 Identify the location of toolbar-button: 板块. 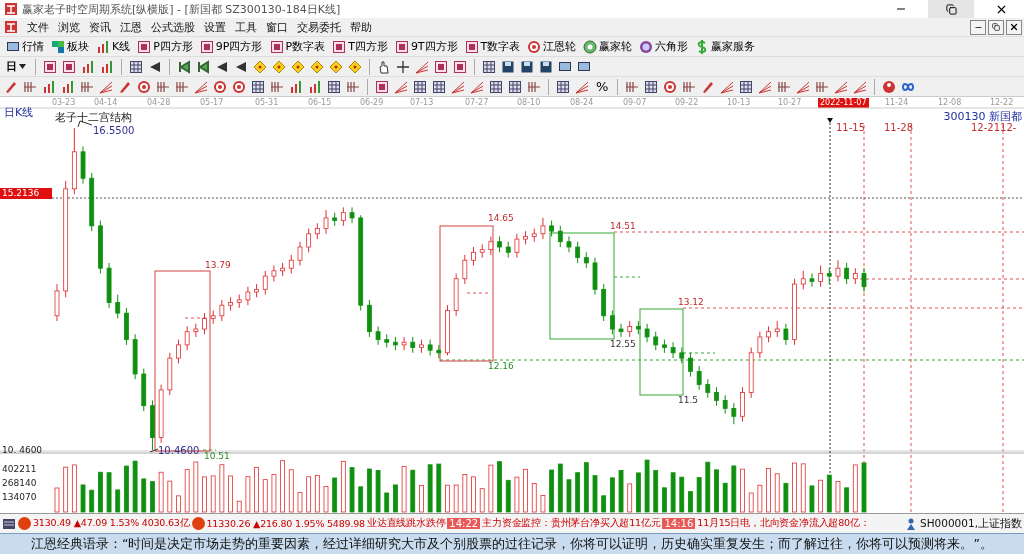
(70, 46).